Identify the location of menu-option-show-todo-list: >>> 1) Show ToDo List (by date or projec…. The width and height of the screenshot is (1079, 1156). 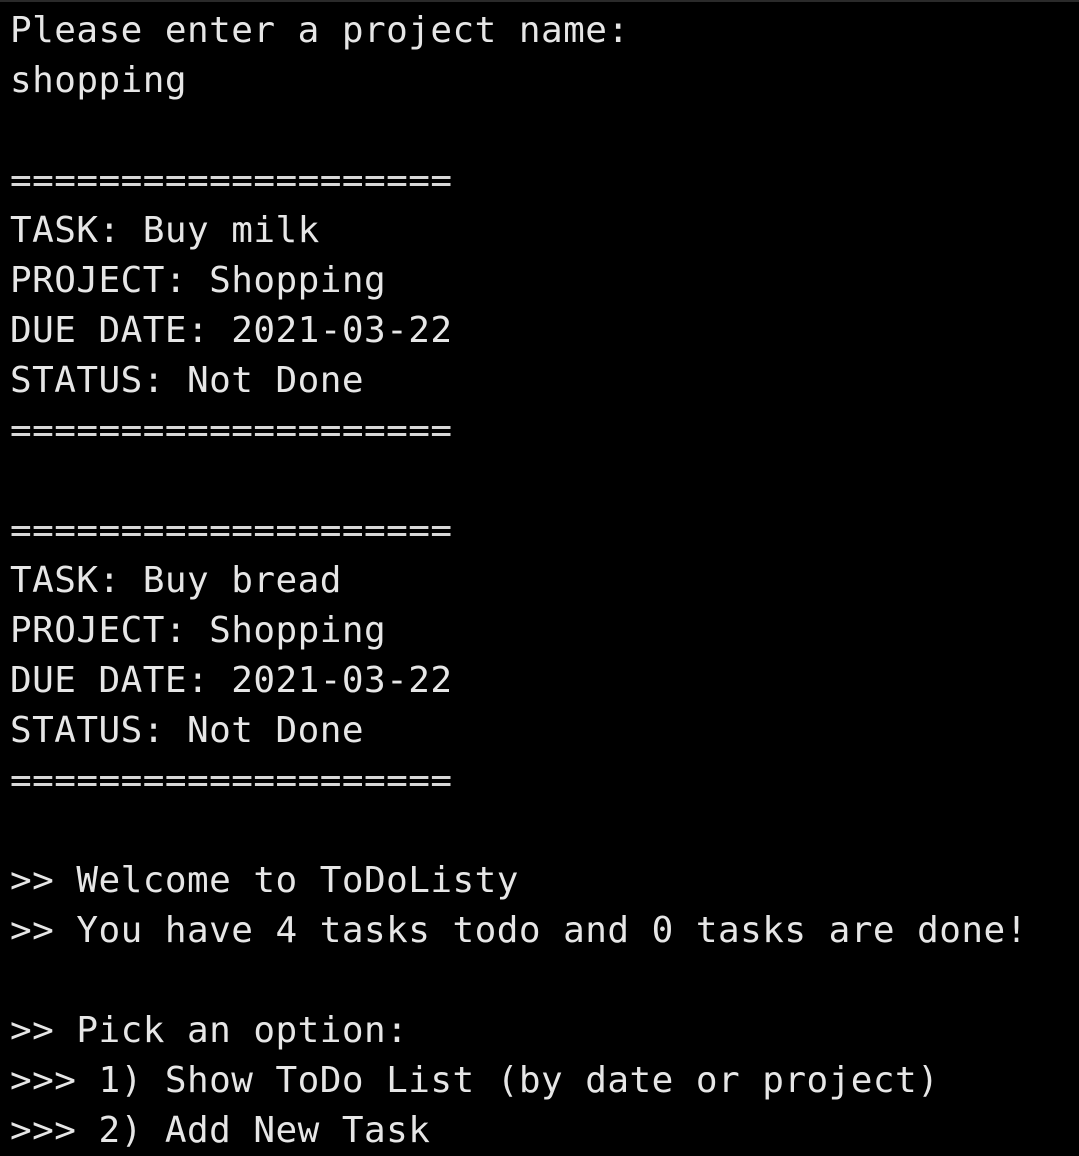
(475, 1080).